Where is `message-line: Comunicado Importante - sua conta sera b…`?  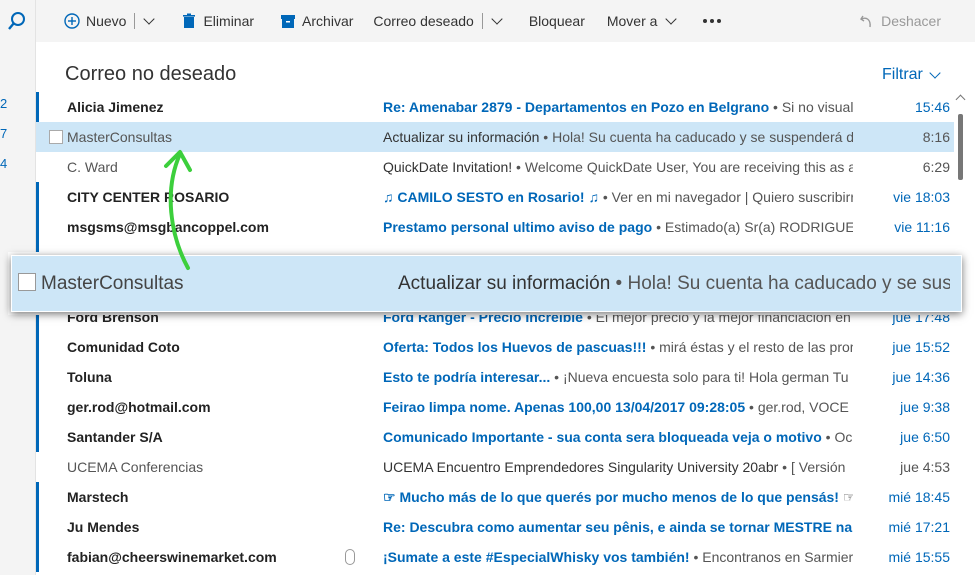
message-line: Comunicado Importante - sua conta sera b… is located at coordinates (618, 437).